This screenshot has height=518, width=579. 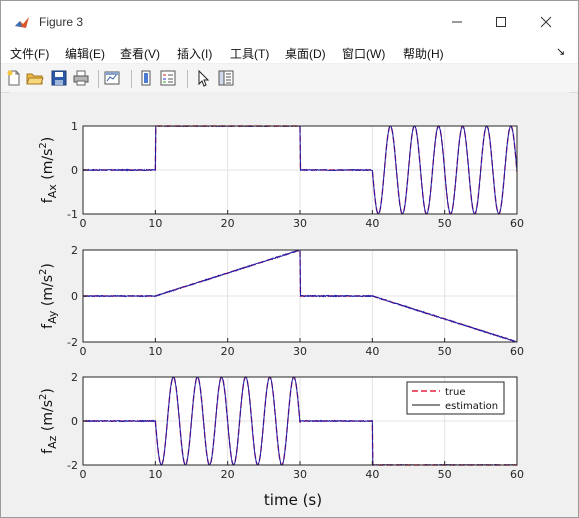 What do you see at coordinates (61, 22) in the screenshot?
I see `window-title: Figure 3` at bounding box center [61, 22].